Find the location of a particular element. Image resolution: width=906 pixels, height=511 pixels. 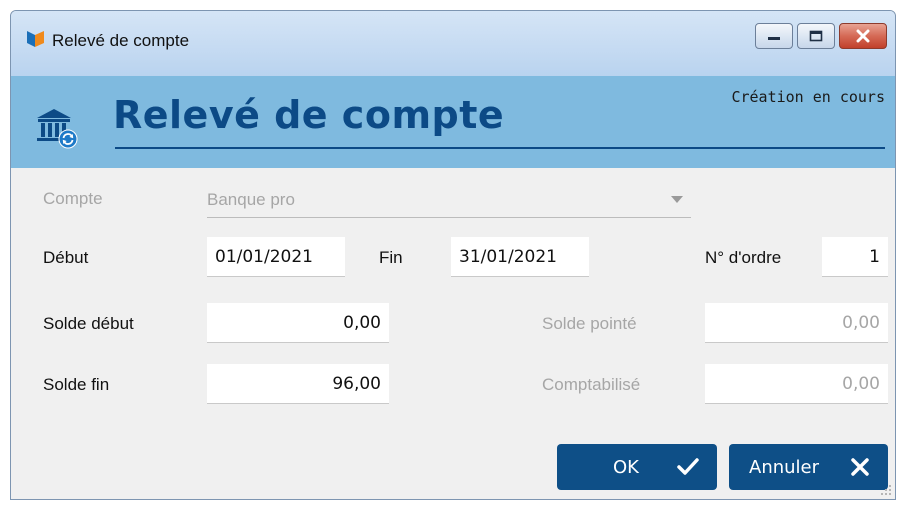

solde-debut-field: 0,00 is located at coordinates (298, 323).